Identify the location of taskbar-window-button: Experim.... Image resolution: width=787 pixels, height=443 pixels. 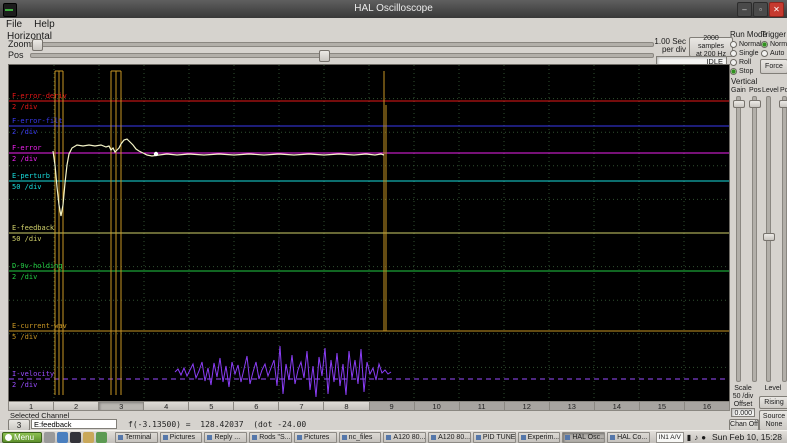
(539, 437).